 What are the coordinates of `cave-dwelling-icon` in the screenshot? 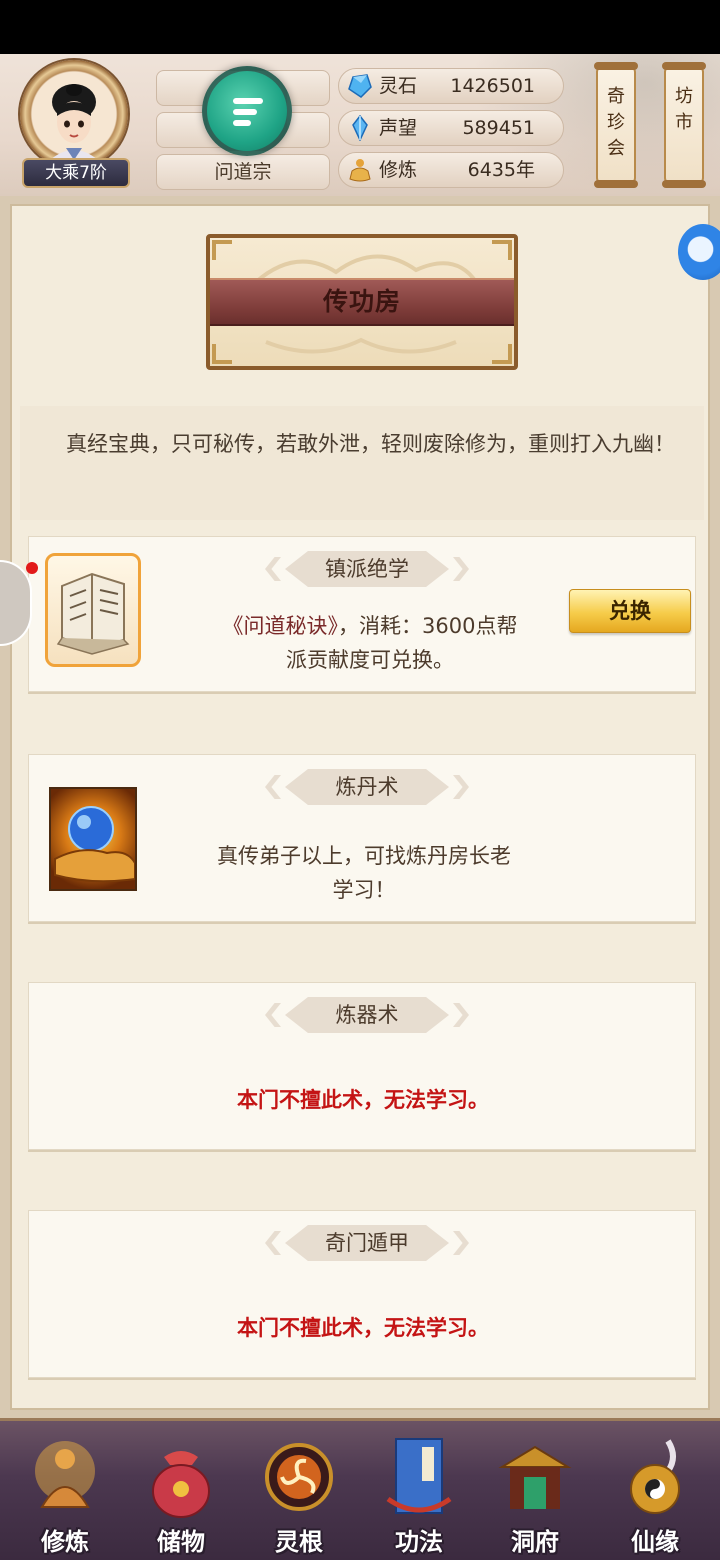 It's located at (535, 1477).